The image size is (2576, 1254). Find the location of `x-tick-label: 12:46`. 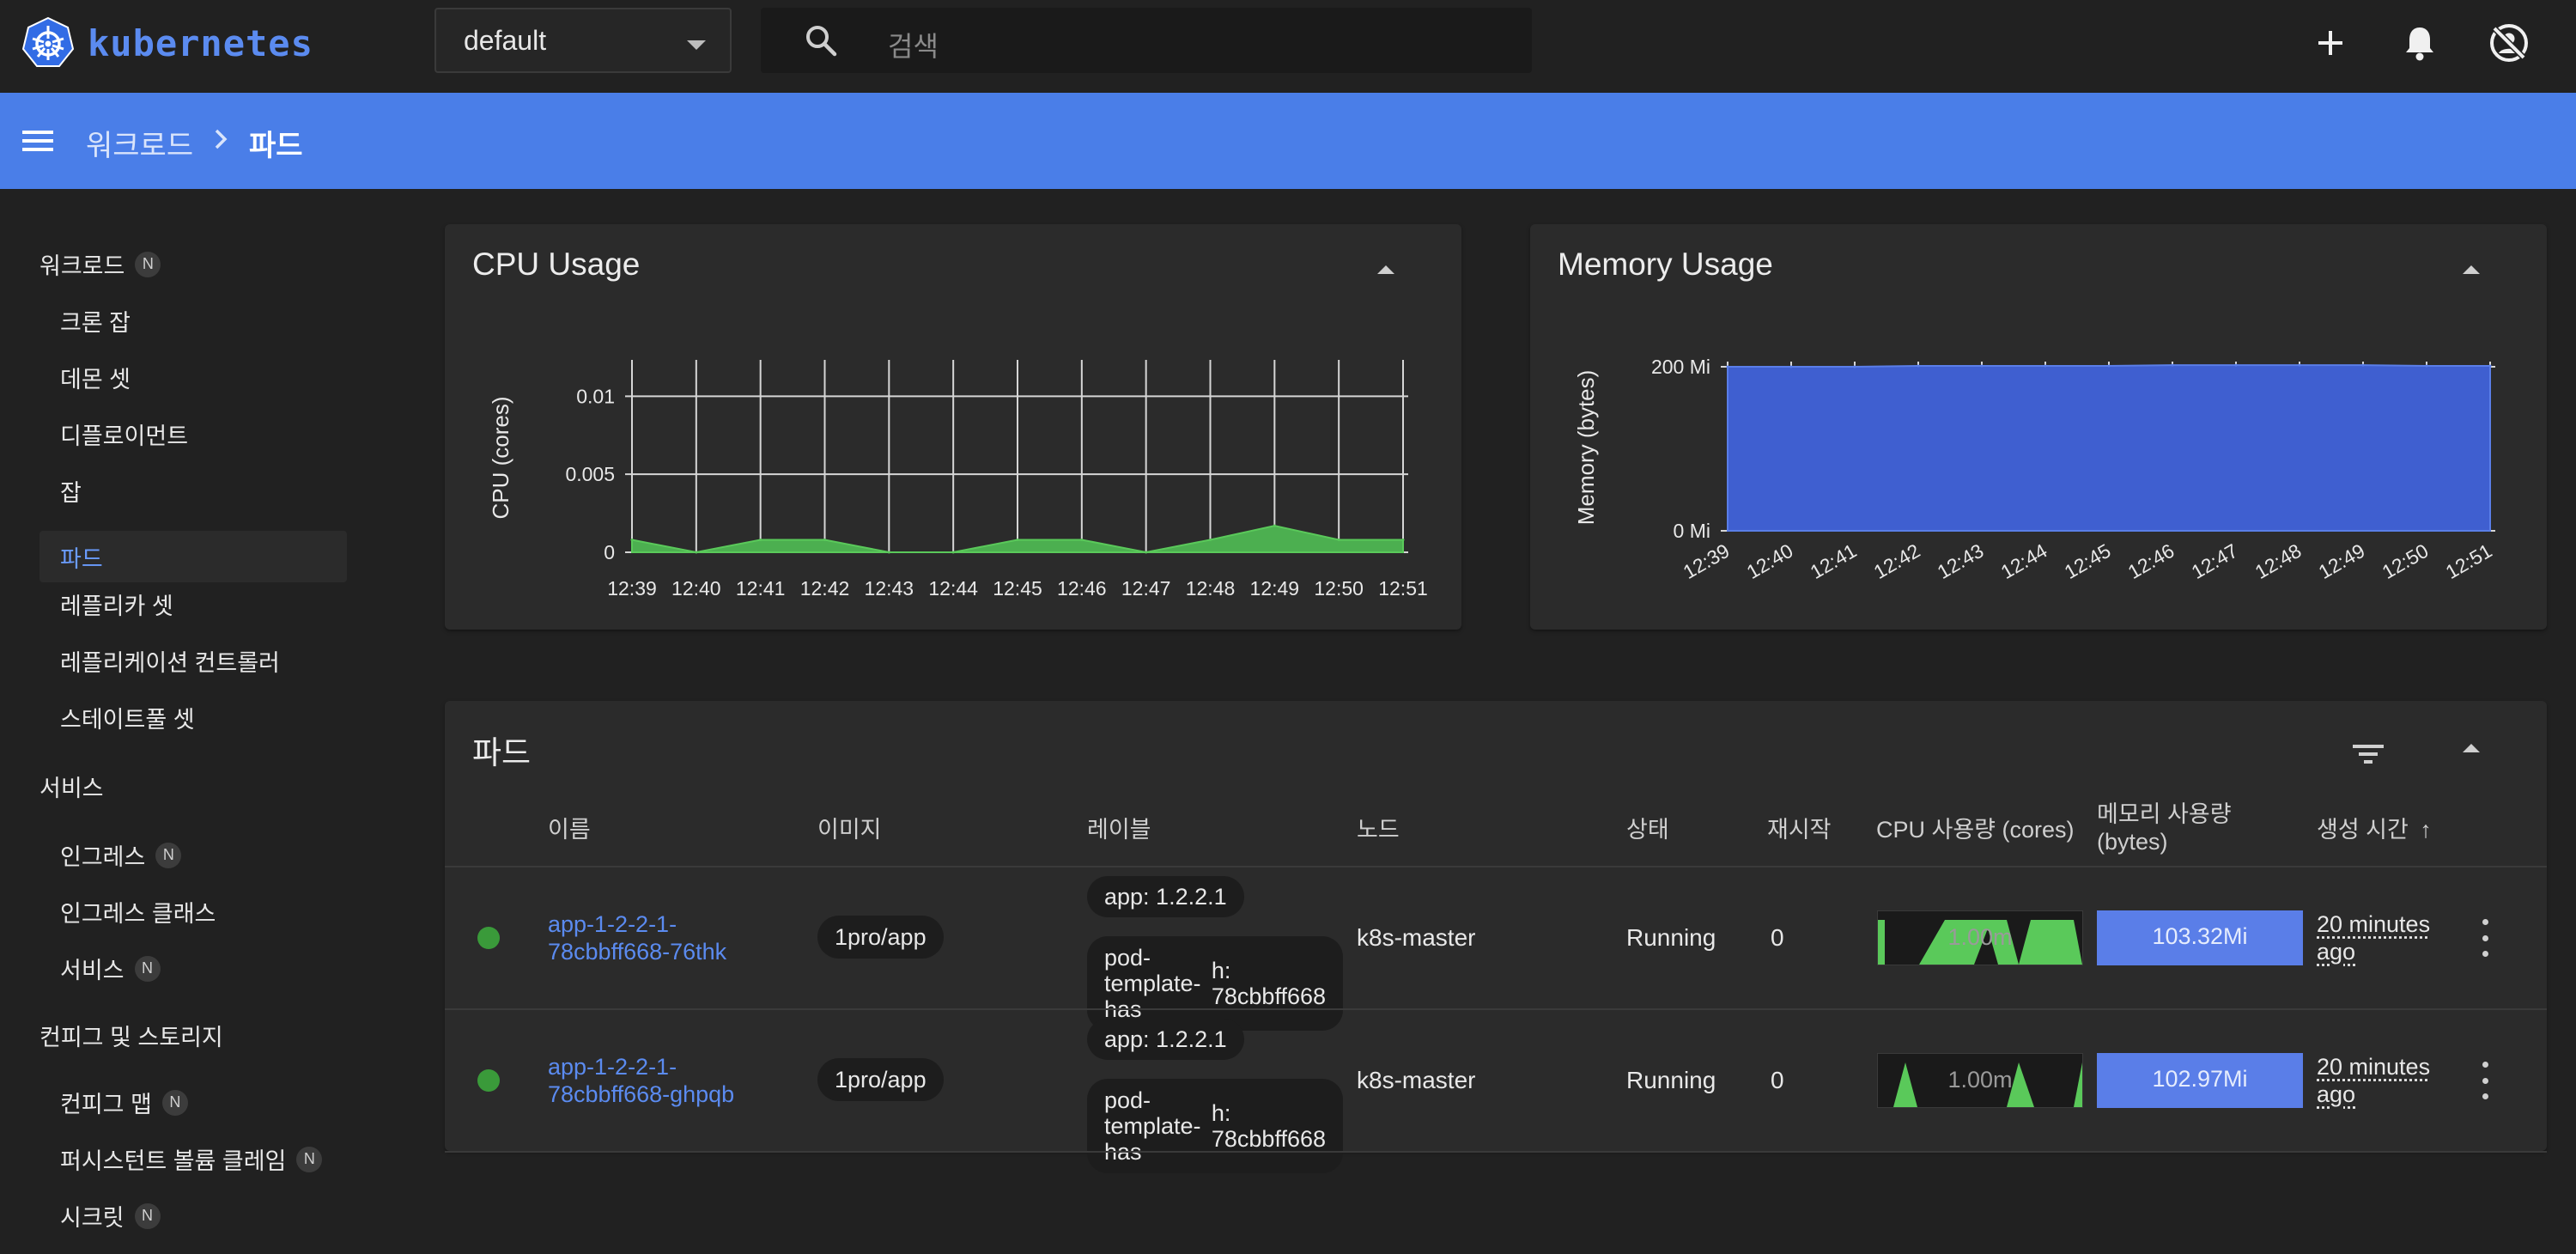

x-tick-label: 12:46 is located at coordinates (2151, 561).